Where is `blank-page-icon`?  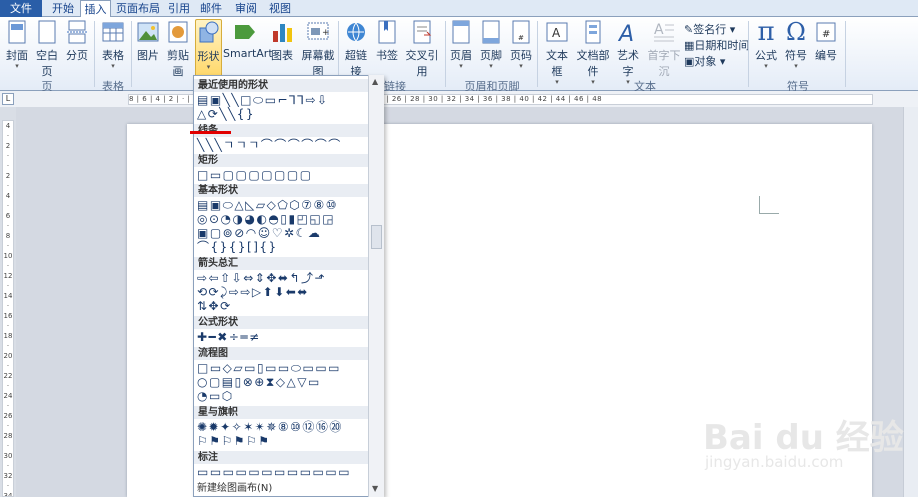
blank-page-icon is located at coordinates (47, 32).